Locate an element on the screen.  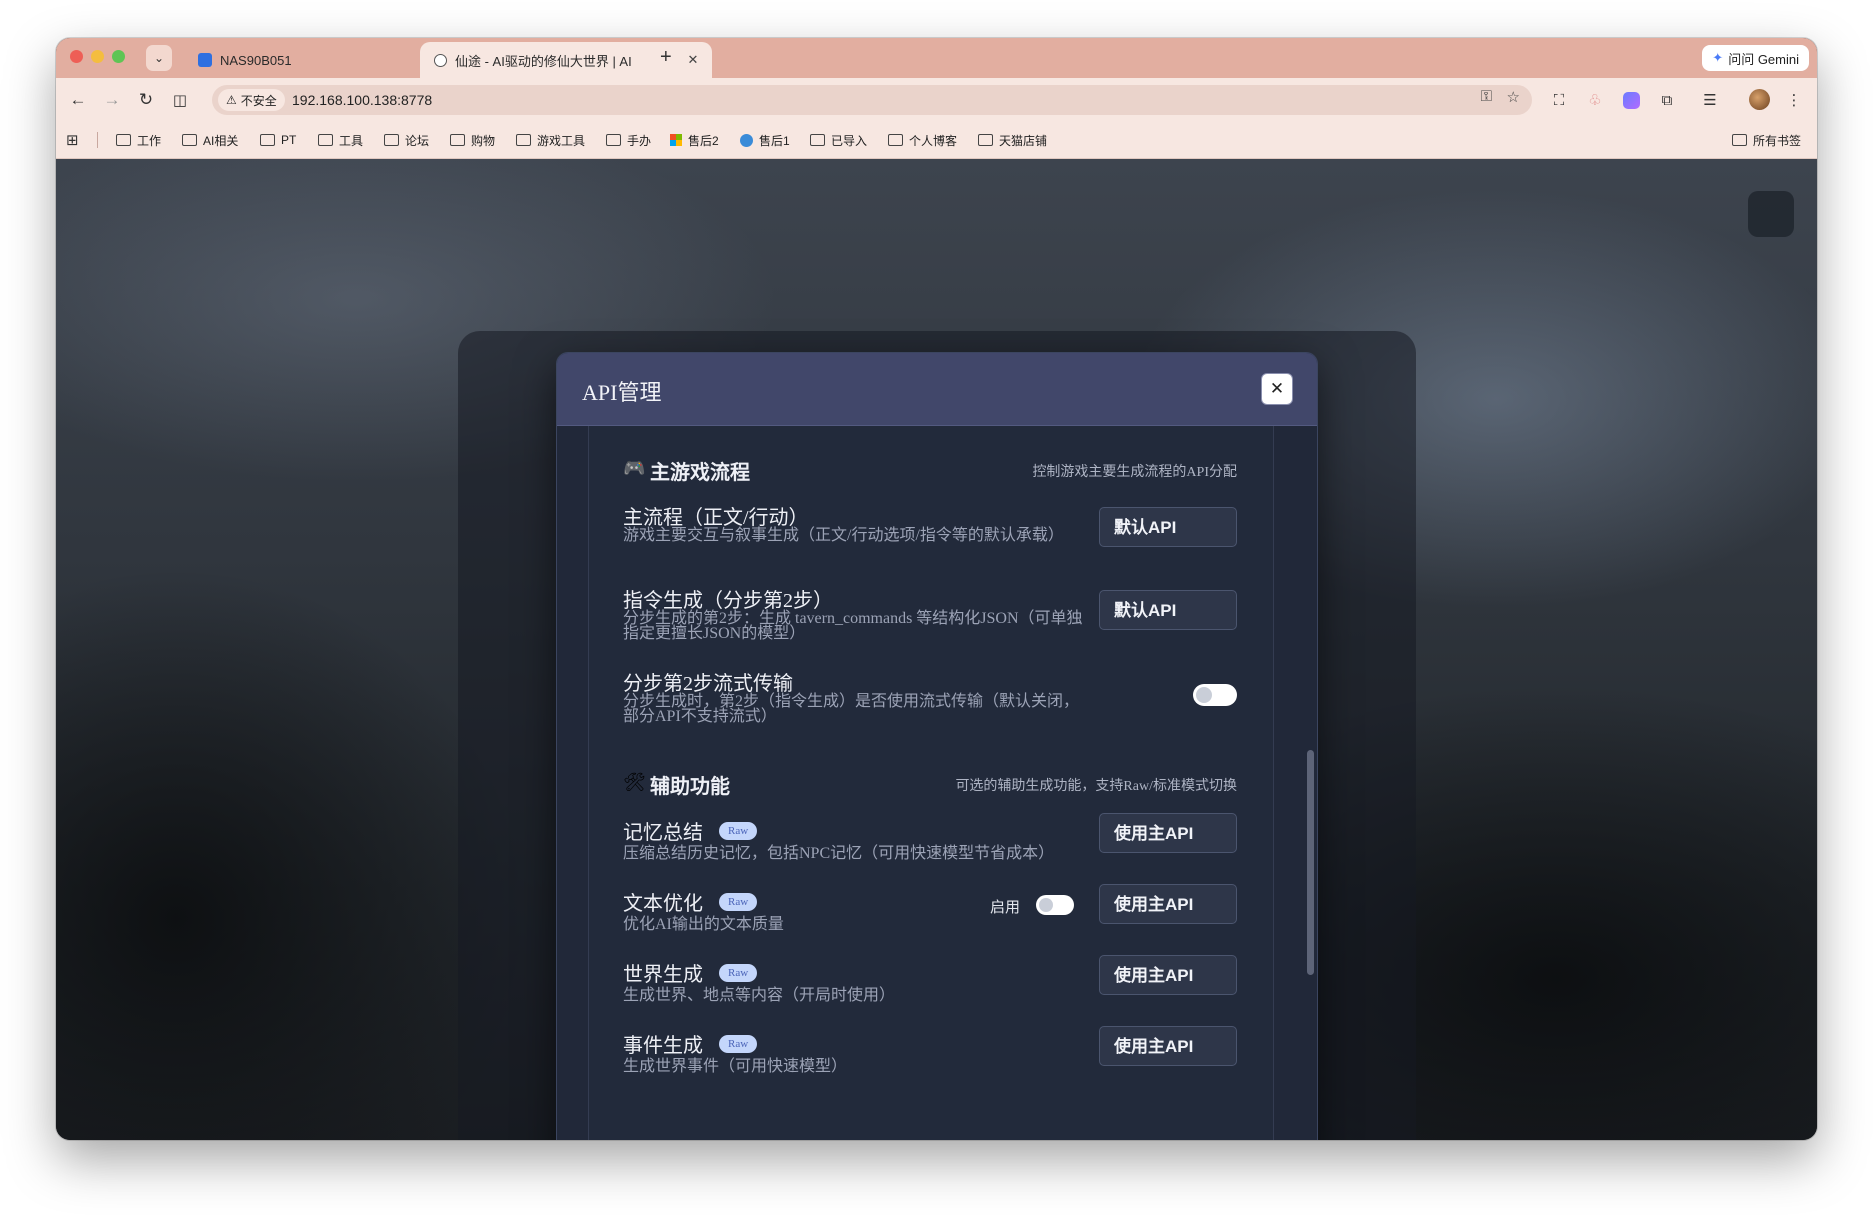
divider is located at coordinates (97, 140).